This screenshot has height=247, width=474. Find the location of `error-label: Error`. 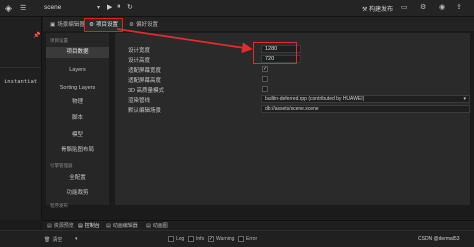

error-label: Error is located at coordinates (252, 239).